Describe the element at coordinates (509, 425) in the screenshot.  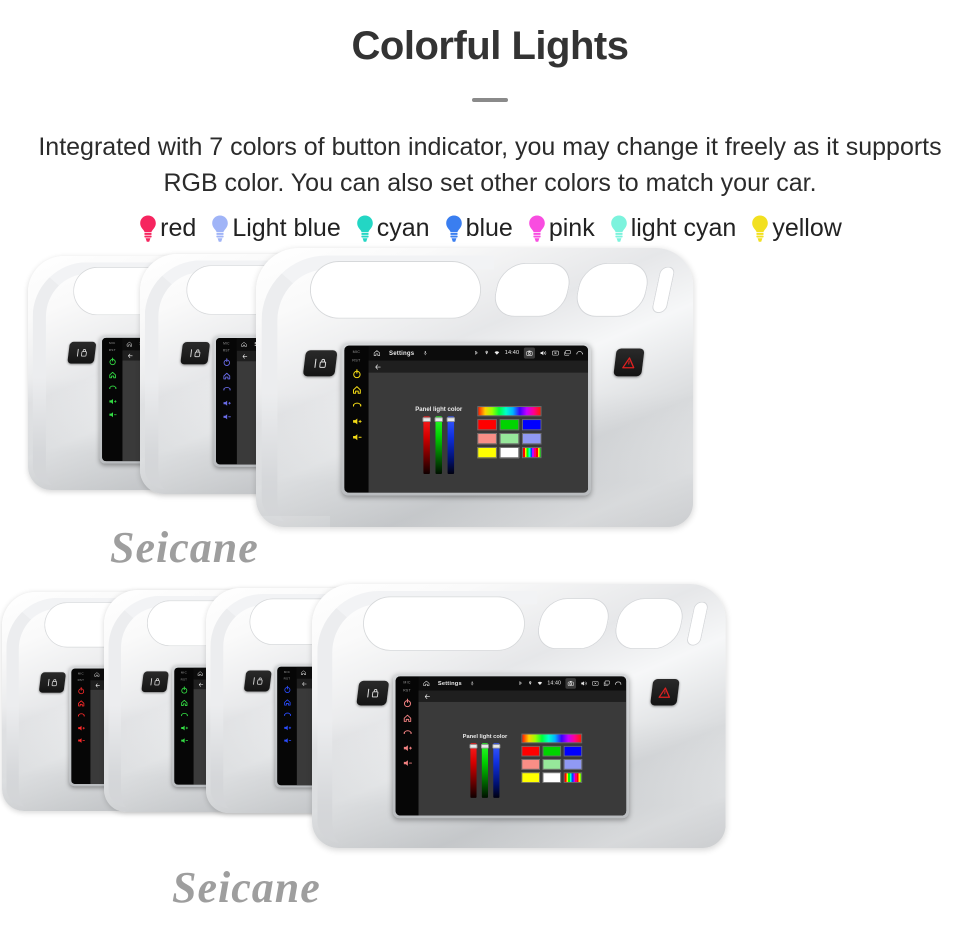
I see `green-swatch` at that location.